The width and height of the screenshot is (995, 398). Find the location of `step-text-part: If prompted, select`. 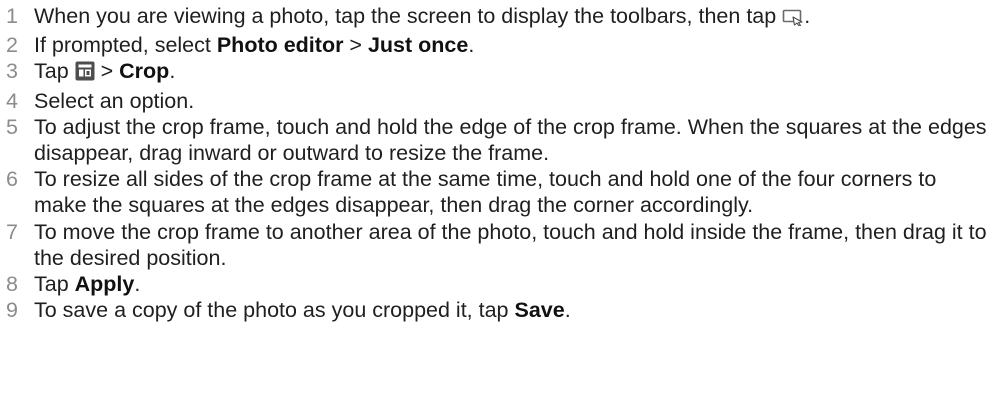

step-text-part: If prompted, select is located at coordinates (125, 45).